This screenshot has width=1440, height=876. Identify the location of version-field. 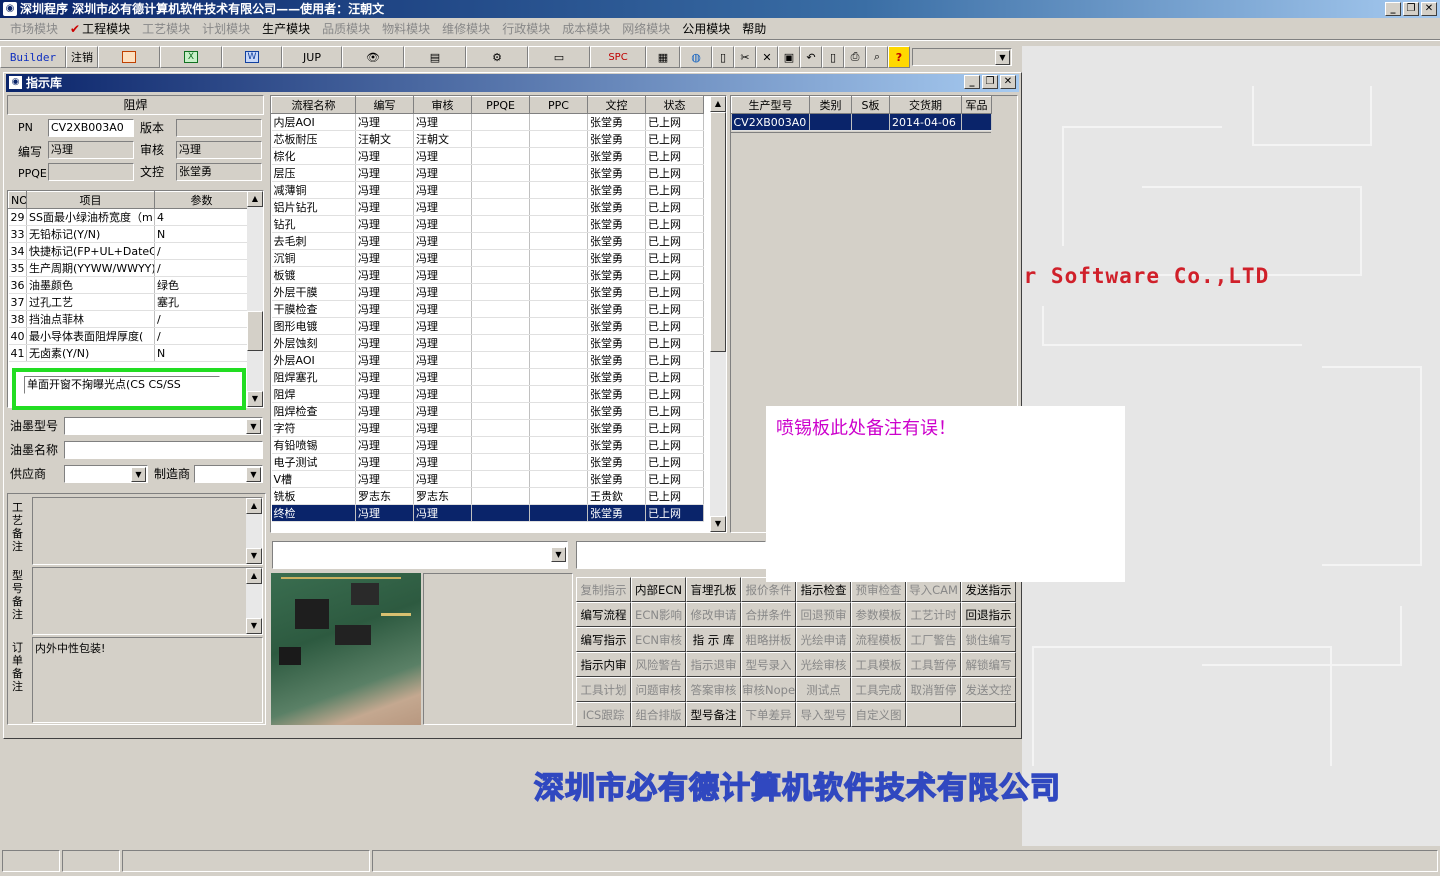
(219, 128).